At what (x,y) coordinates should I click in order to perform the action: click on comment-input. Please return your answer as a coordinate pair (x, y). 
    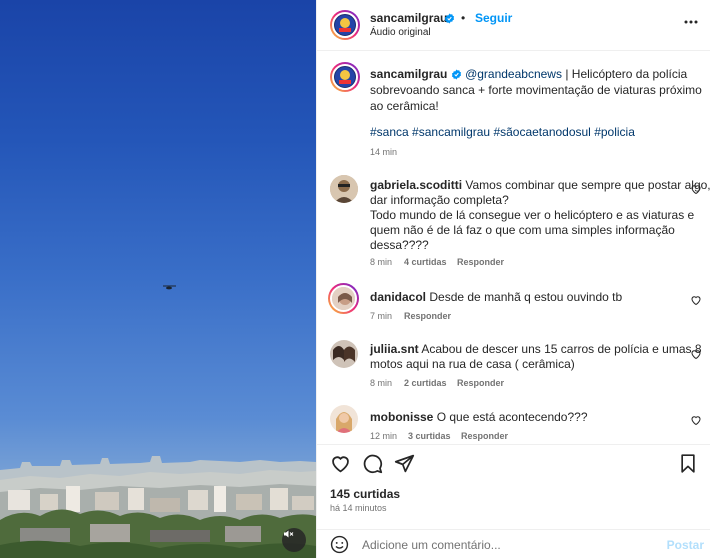
    Looking at the image, I should click on (507, 545).